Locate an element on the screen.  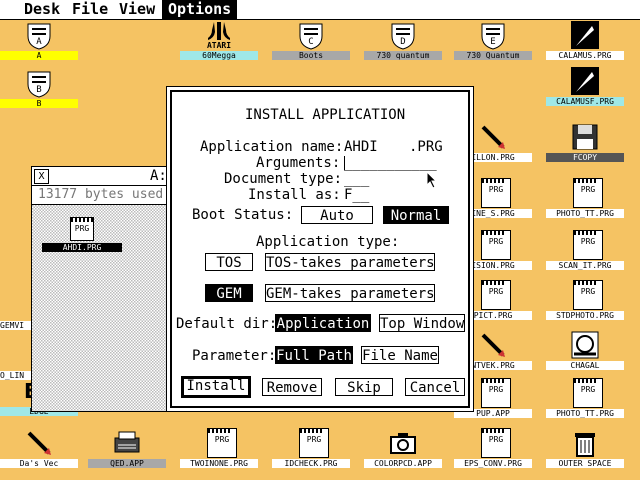
menu-bar: Desk File View Options is located at coordinates (320, 10).